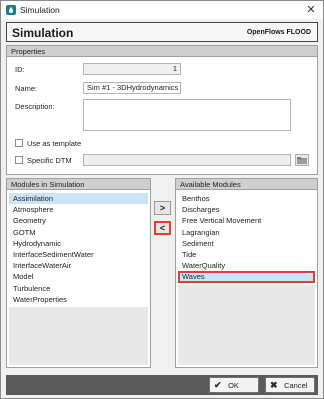 The image size is (324, 399). Describe the element at coordinates (20, 69) in the screenshot. I see `id-label: ID:` at that location.